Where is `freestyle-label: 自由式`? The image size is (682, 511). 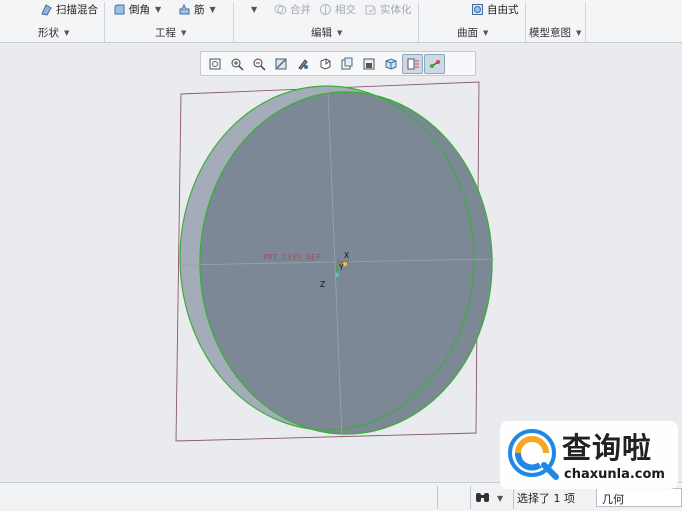
freestyle-label: 自由式 is located at coordinates (503, 10).